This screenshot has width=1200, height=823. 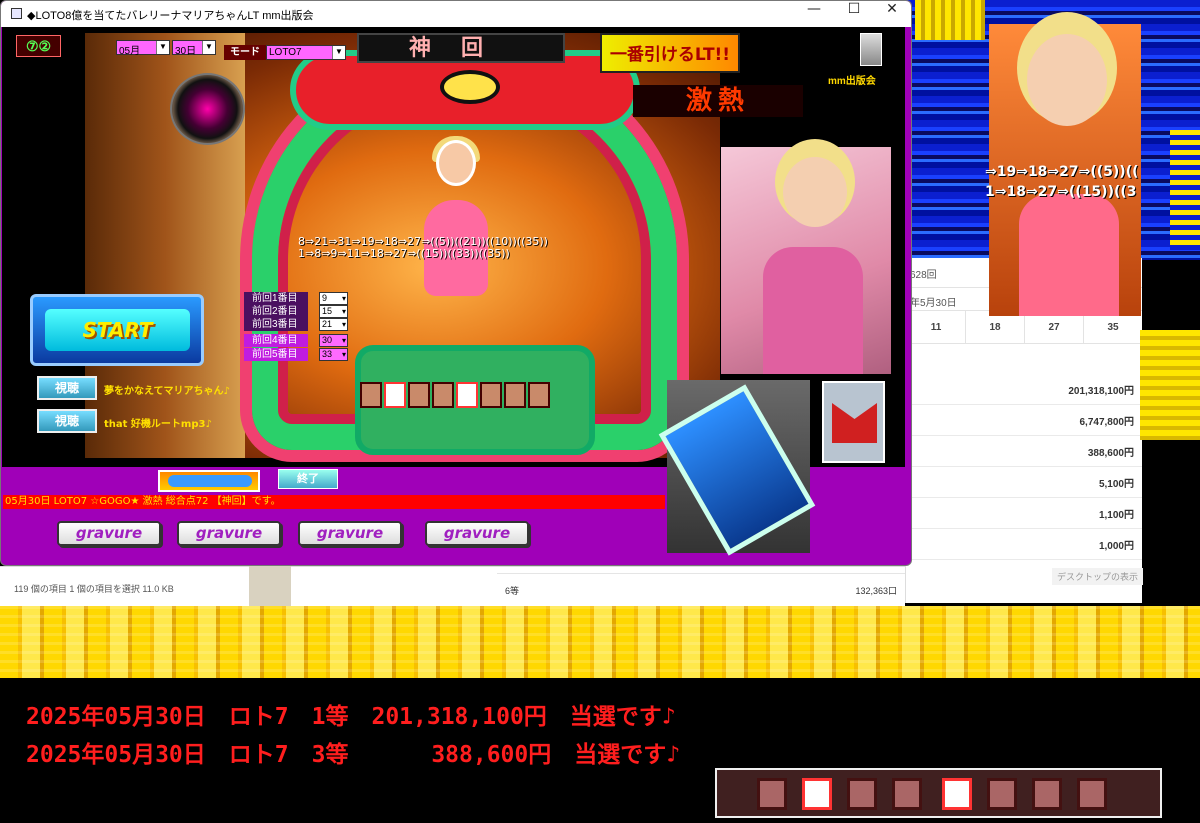 I want to click on reel-circle-icon, so click(x=207, y=109).